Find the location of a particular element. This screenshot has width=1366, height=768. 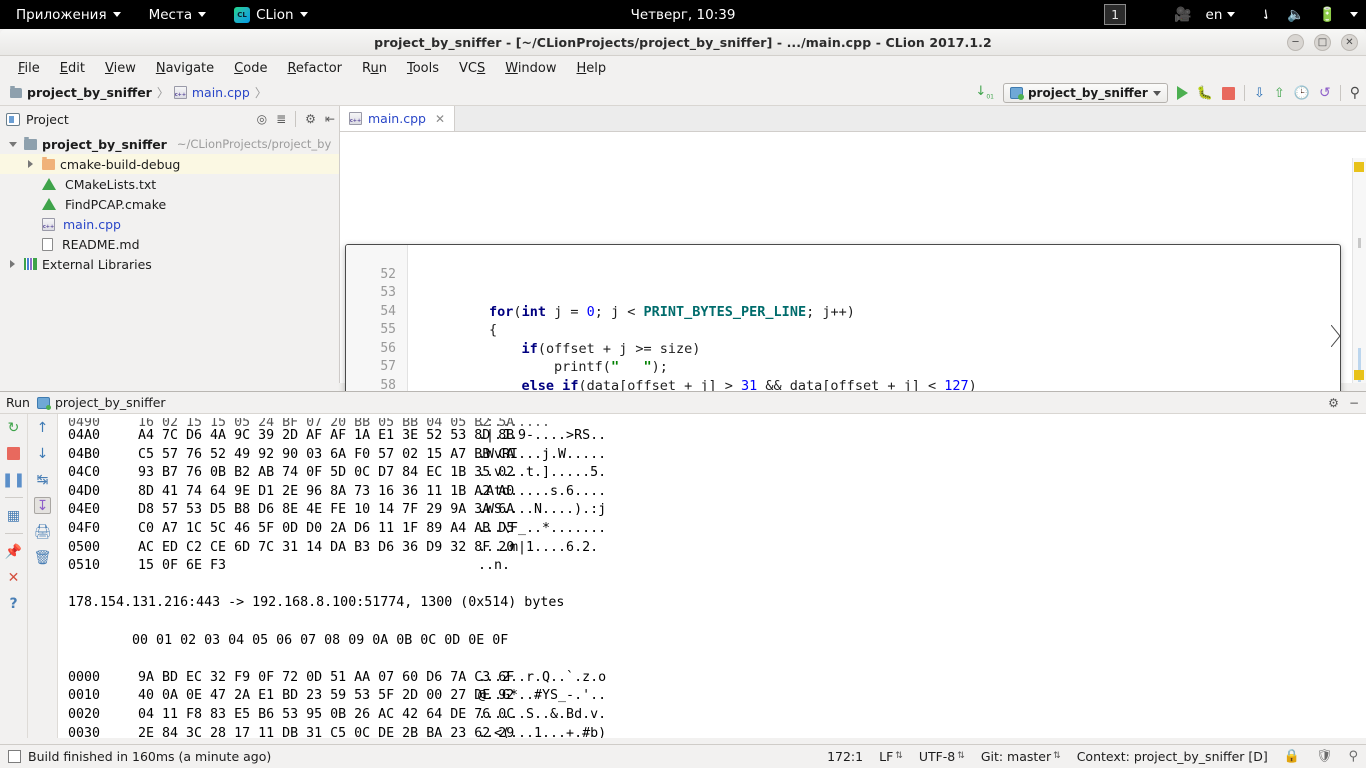

tab-main-cpp: c++ main.cpp ✕ is located at coordinates (398, 118).